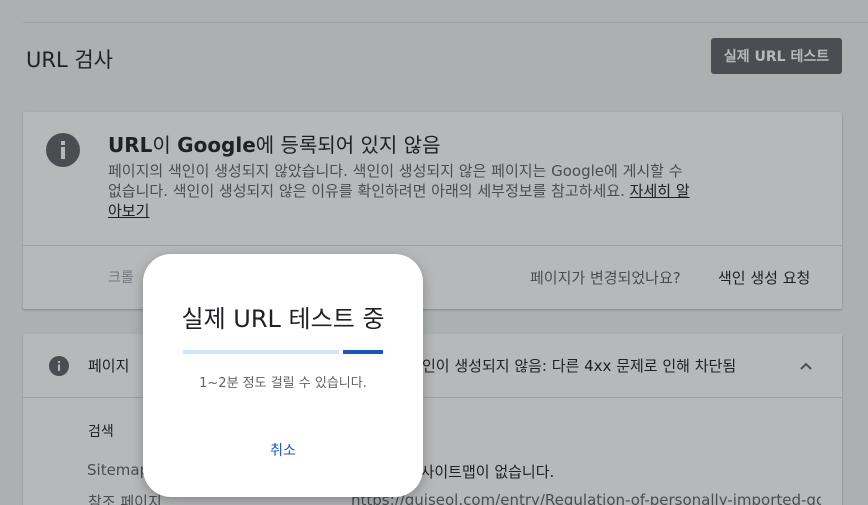 The image size is (868, 505). What do you see at coordinates (283, 383) in the screenshot?
I see `dialog-message: 1~2분 정도 걸릴 수 있습니다.` at bounding box center [283, 383].